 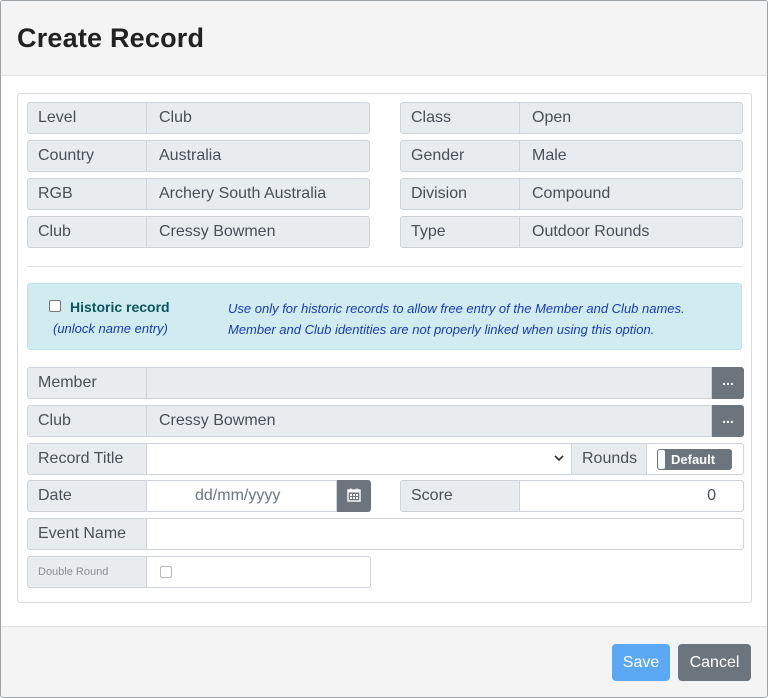 I want to click on double-round-group: Double Round, so click(x=199, y=572).